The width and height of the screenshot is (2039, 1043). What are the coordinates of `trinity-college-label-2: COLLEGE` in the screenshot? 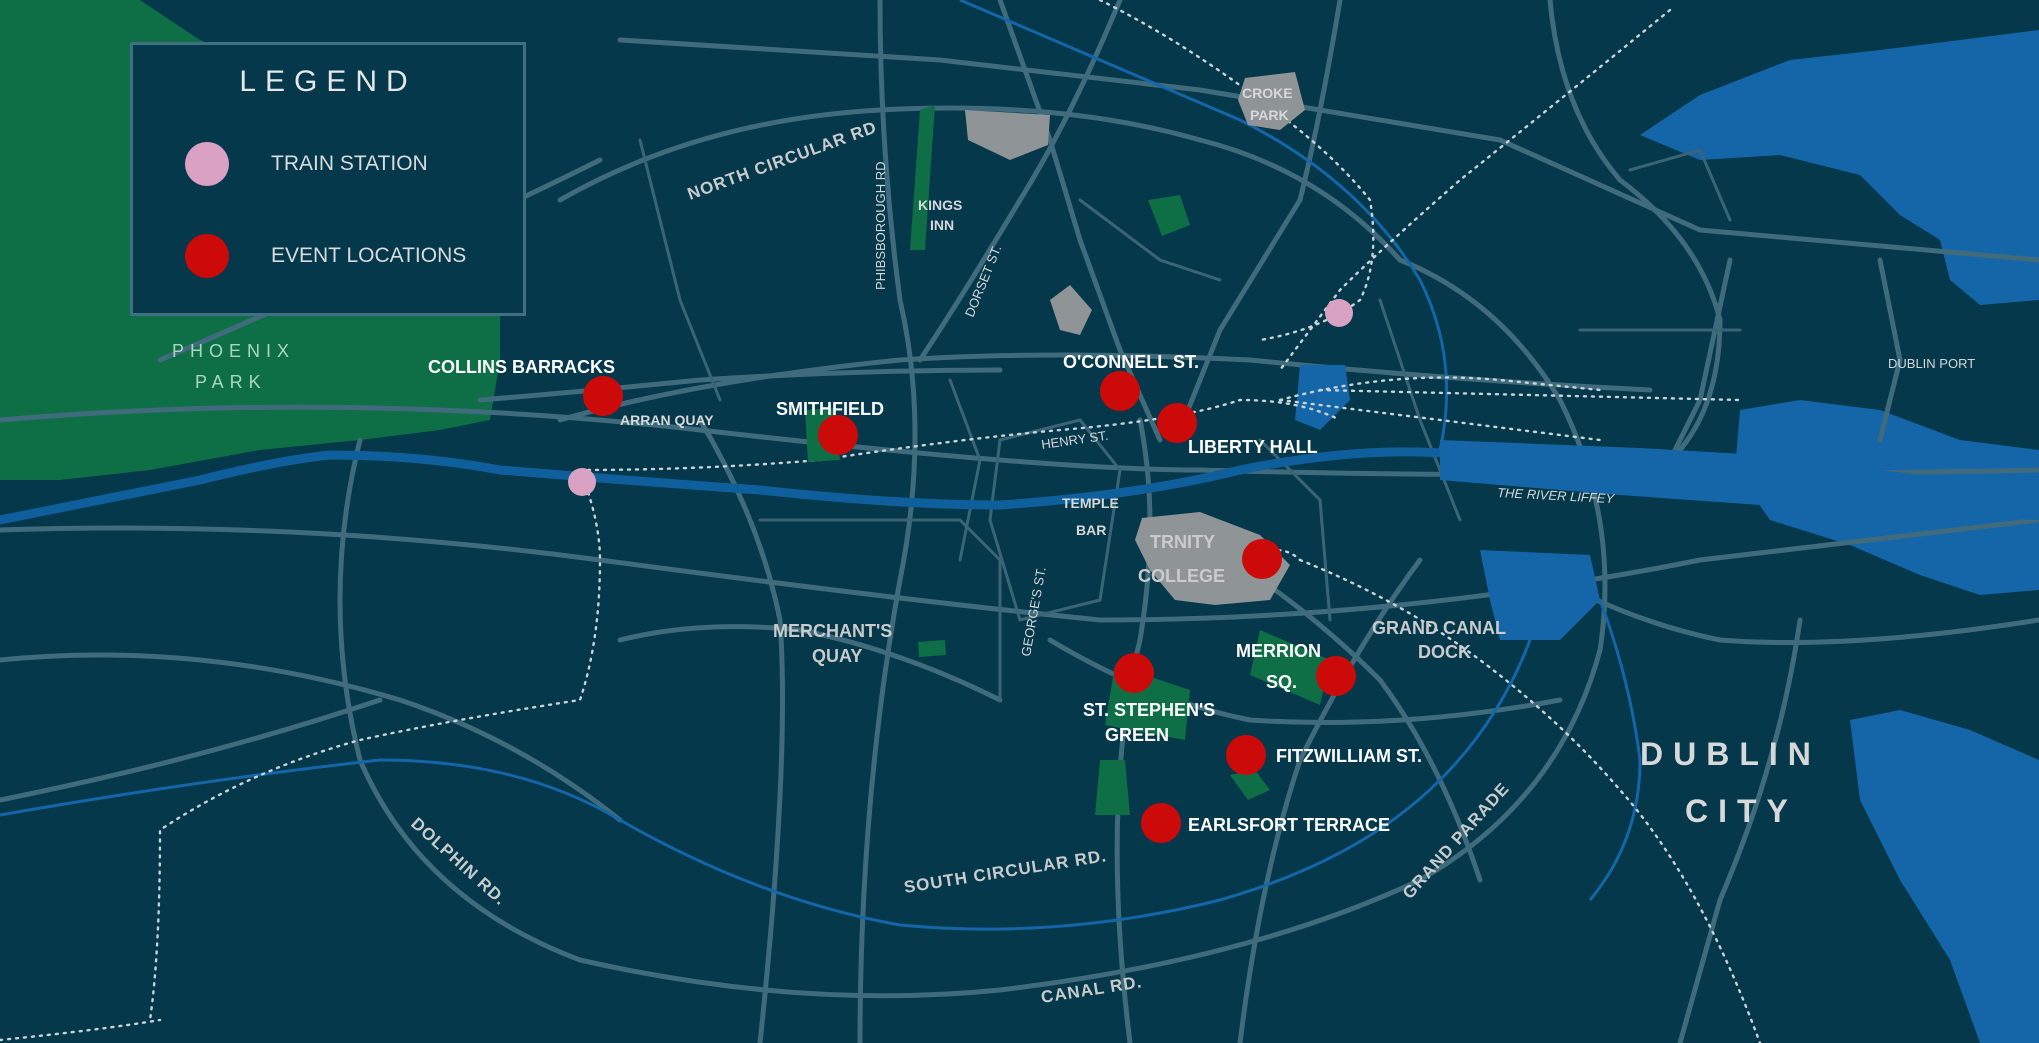 It's located at (1181, 576).